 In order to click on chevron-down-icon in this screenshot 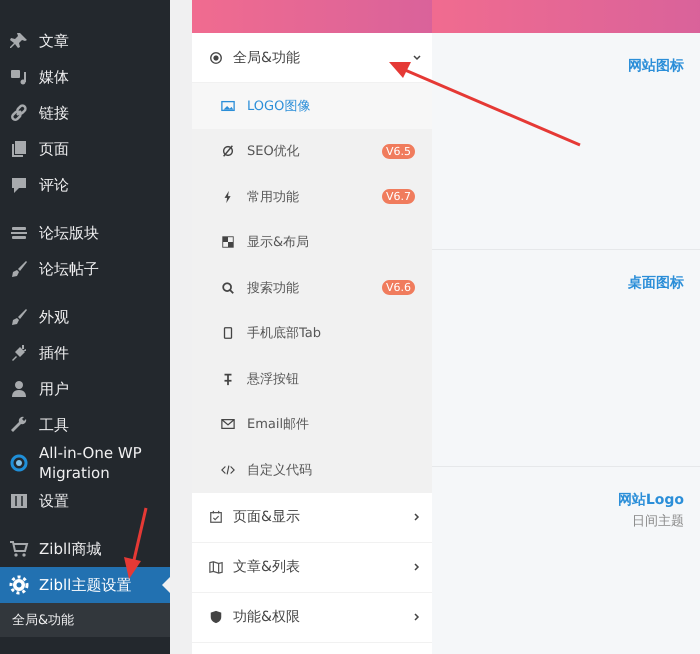, I will do `click(417, 57)`.